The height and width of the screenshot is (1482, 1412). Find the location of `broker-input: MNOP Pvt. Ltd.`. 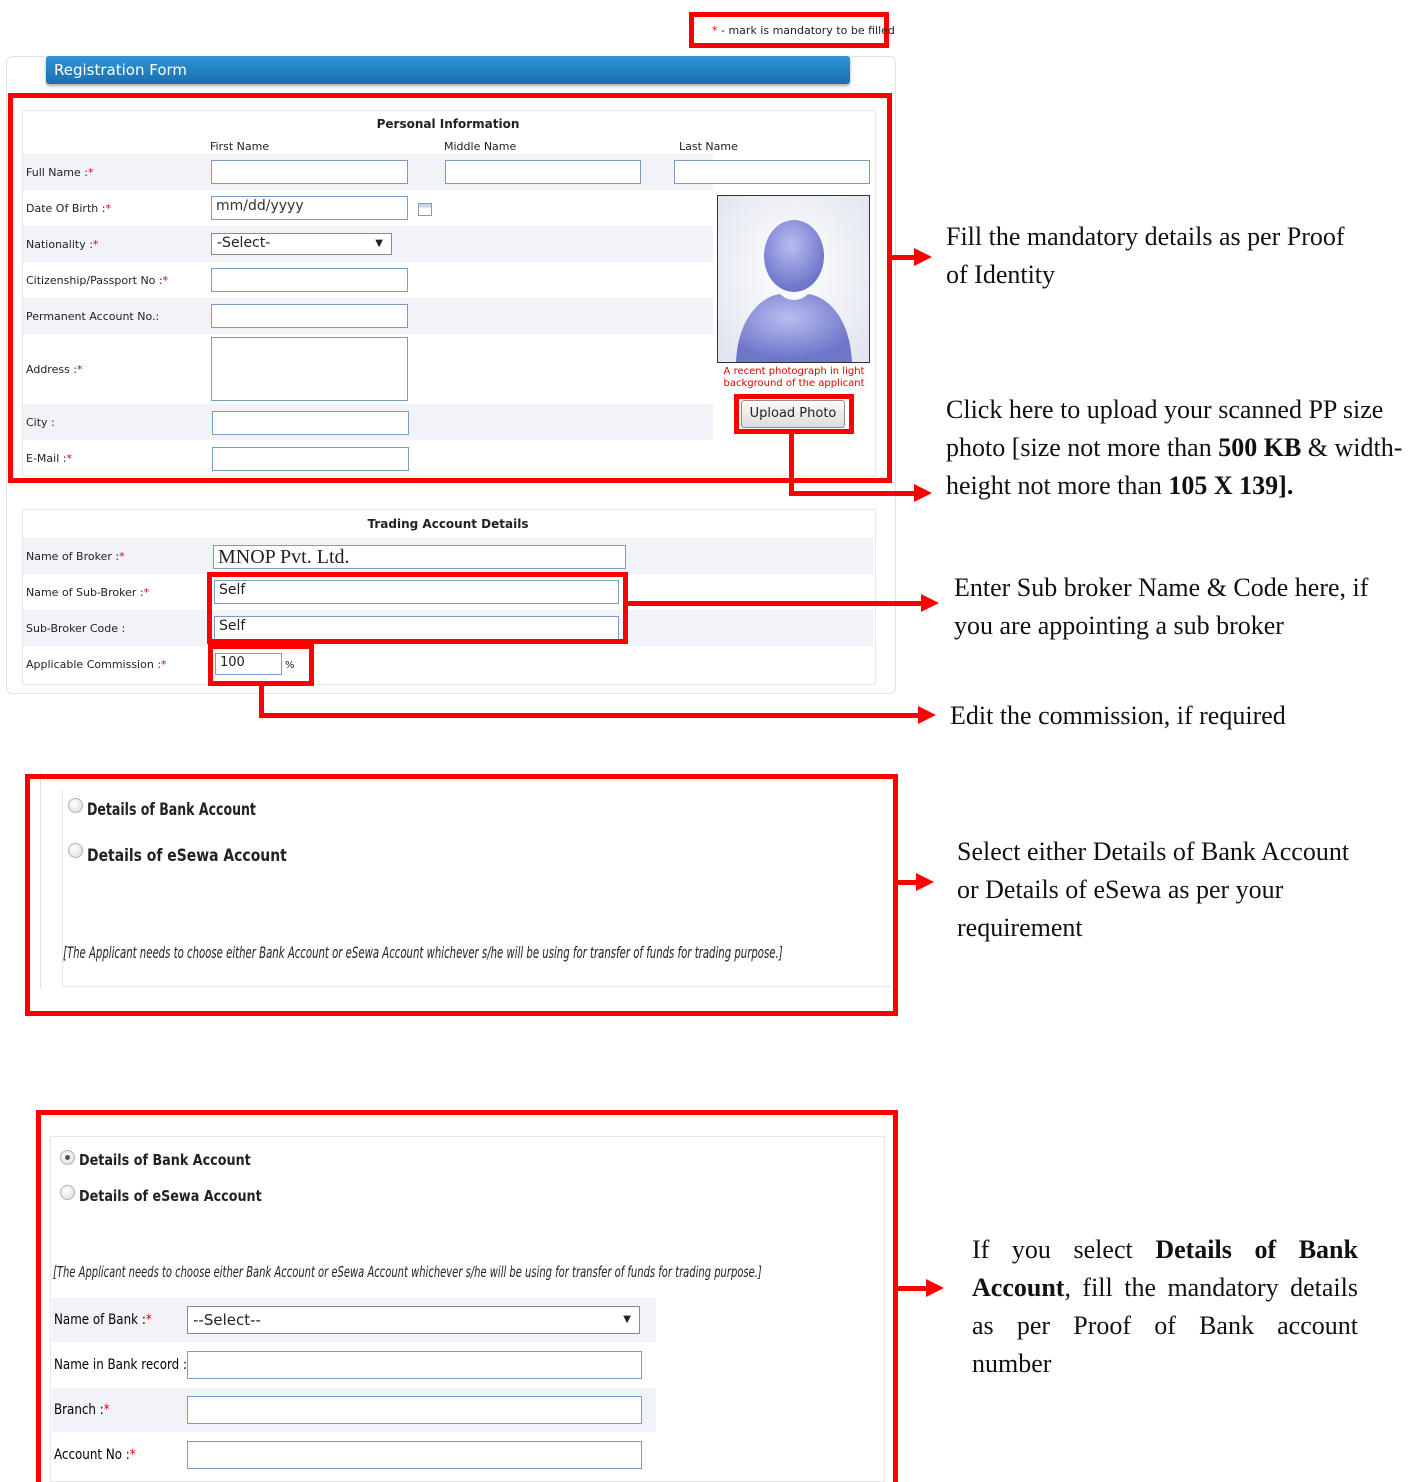

broker-input: MNOP Pvt. Ltd. is located at coordinates (419, 557).